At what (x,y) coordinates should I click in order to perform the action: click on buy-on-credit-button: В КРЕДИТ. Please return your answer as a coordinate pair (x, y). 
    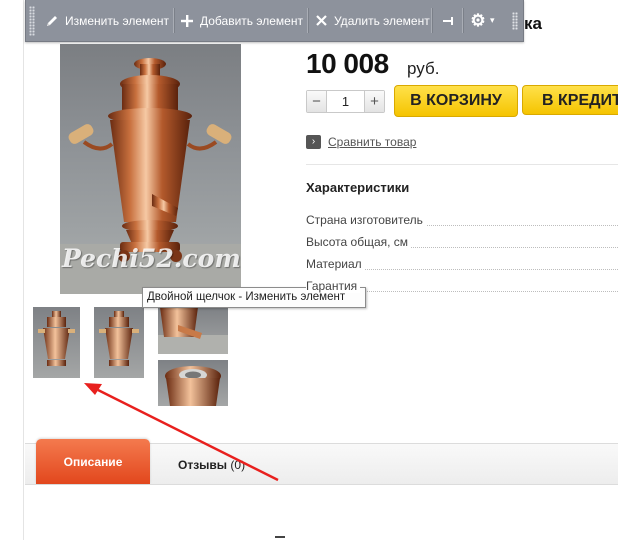
    Looking at the image, I should click on (570, 100).